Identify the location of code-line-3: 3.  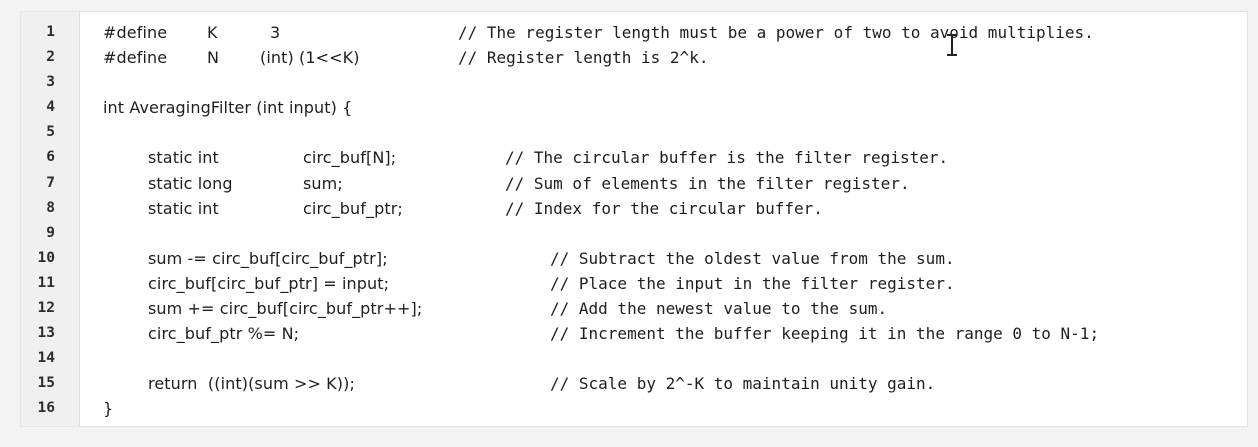
(635, 83).